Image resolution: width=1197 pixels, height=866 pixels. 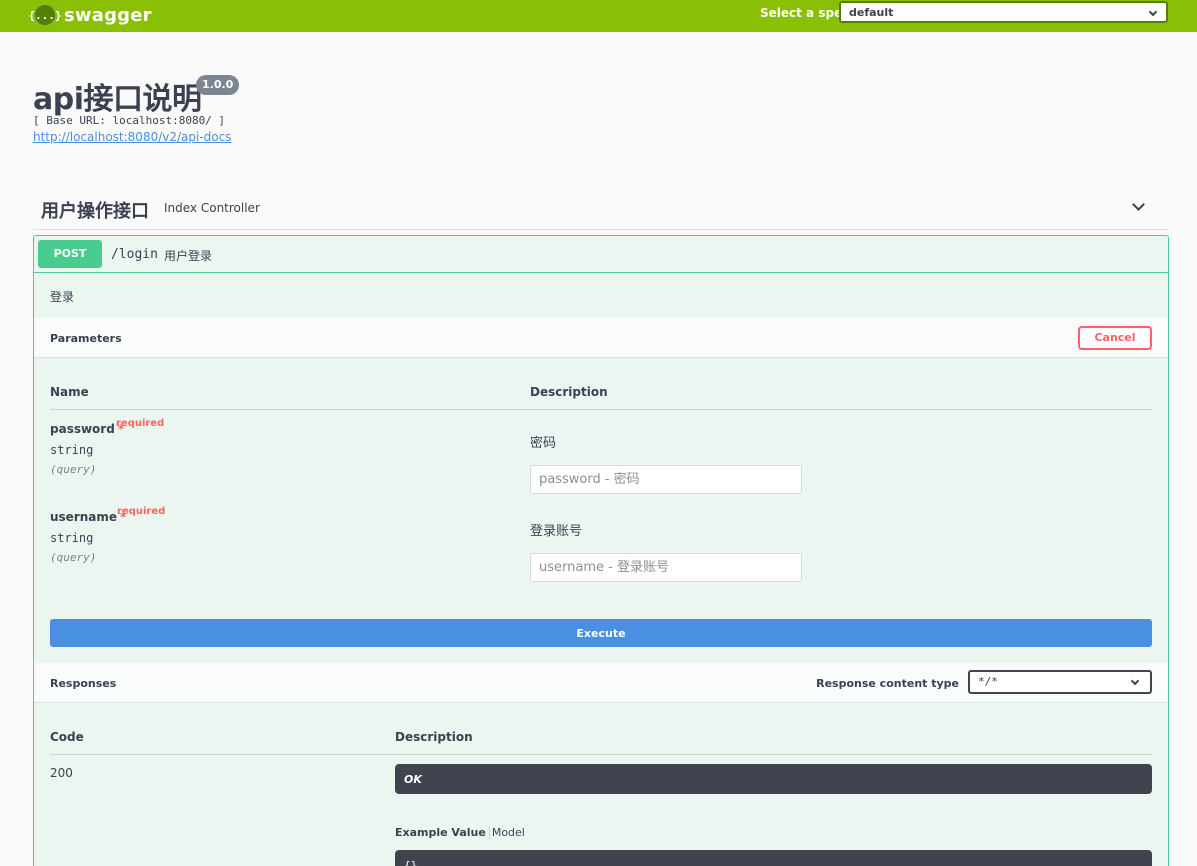 I want to click on swagger-logo: {...} swagger, so click(x=90, y=15).